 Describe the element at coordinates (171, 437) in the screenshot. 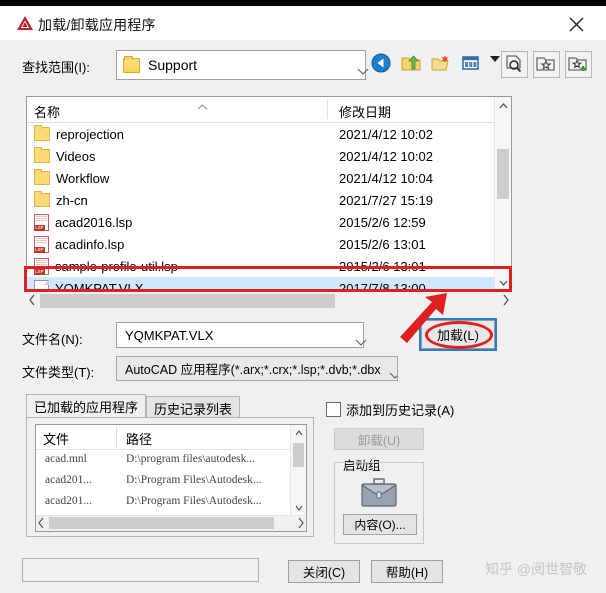

I see `loaded-list-header: 文件 路径` at that location.